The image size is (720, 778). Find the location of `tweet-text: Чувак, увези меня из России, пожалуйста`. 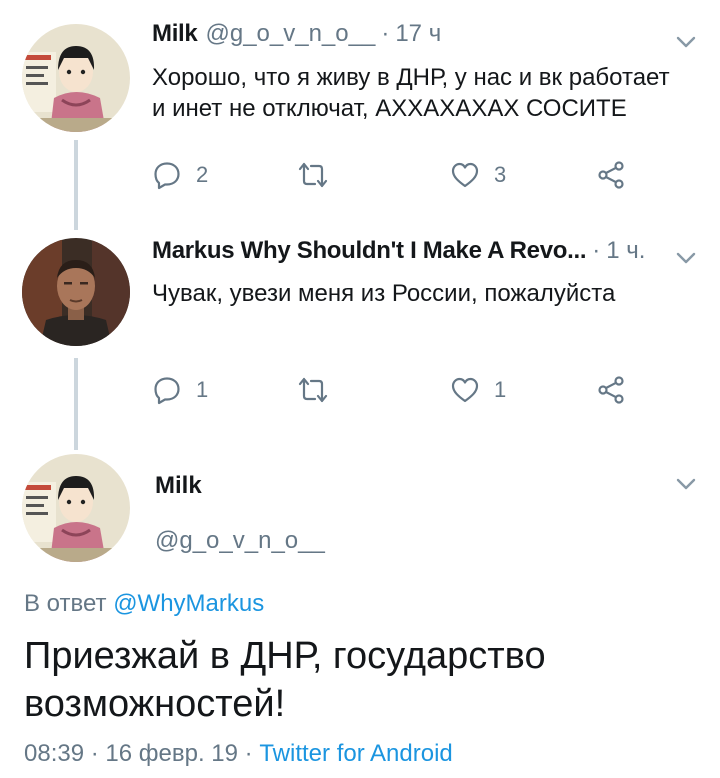

tweet-text: Чувак, увези меня из России, пожалуйста is located at coordinates (383, 293).